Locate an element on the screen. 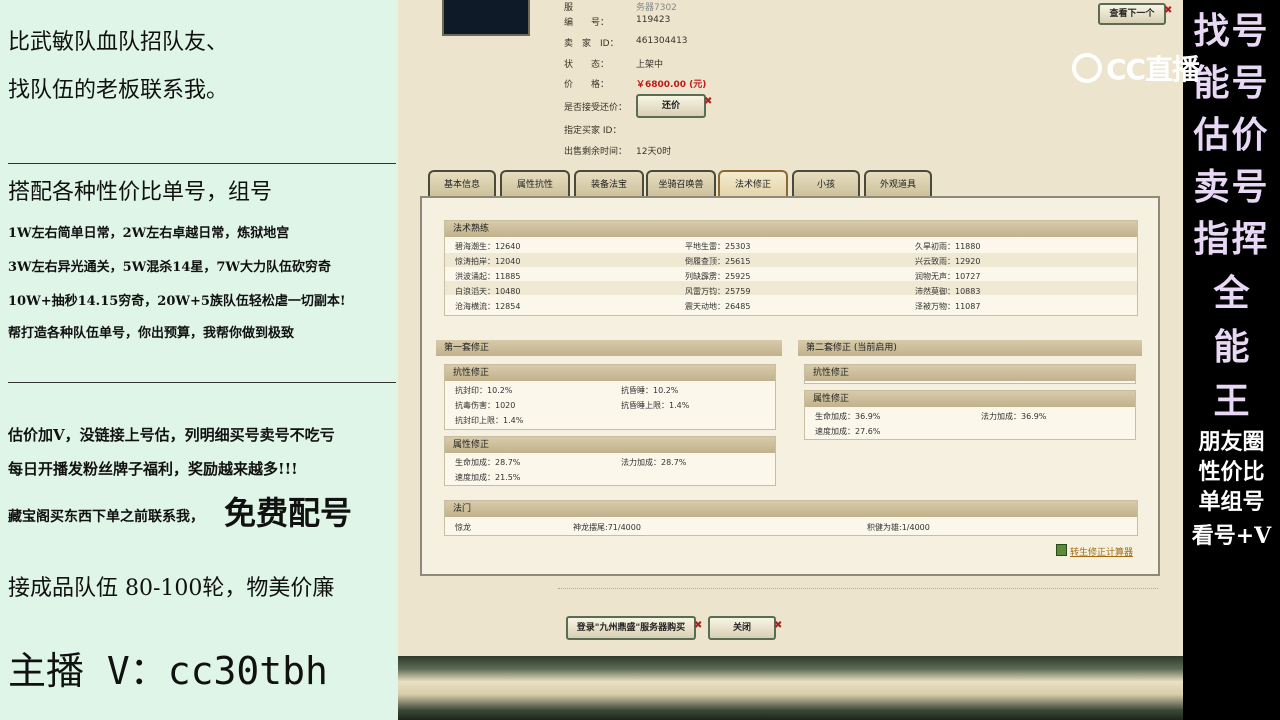  attr-cell: 速度加成：27.6% is located at coordinates (848, 431).